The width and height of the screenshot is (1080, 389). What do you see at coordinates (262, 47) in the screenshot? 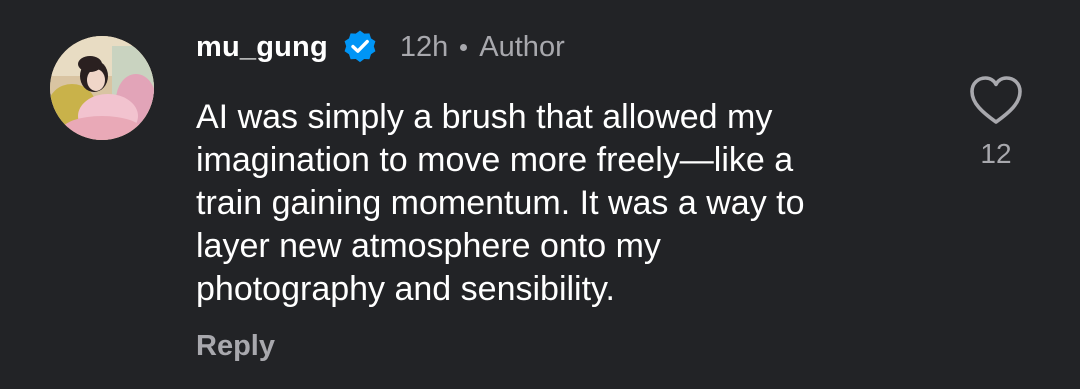
I see `username: mu_gung` at bounding box center [262, 47].